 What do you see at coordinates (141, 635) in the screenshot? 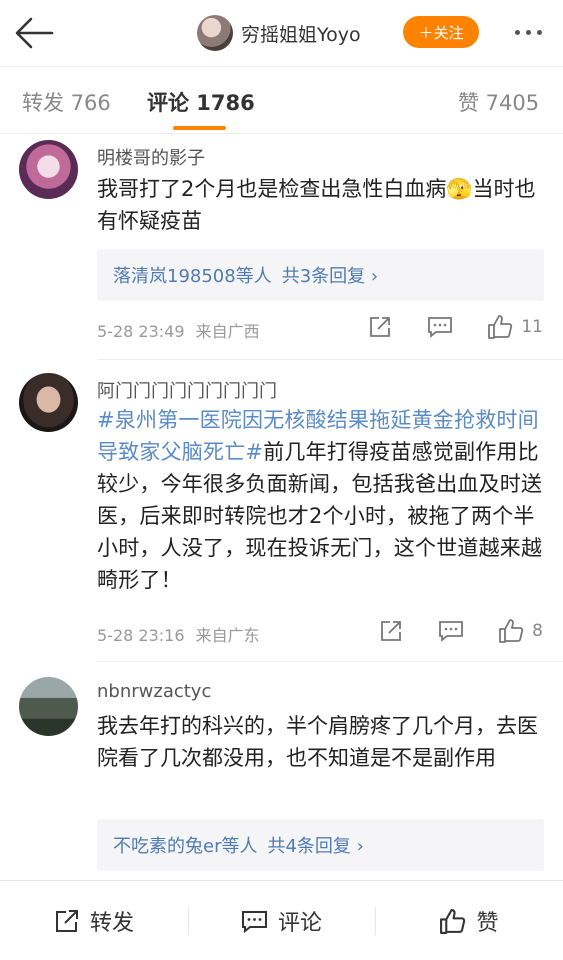
I see `comment-time: 5-28 23:16` at bounding box center [141, 635].